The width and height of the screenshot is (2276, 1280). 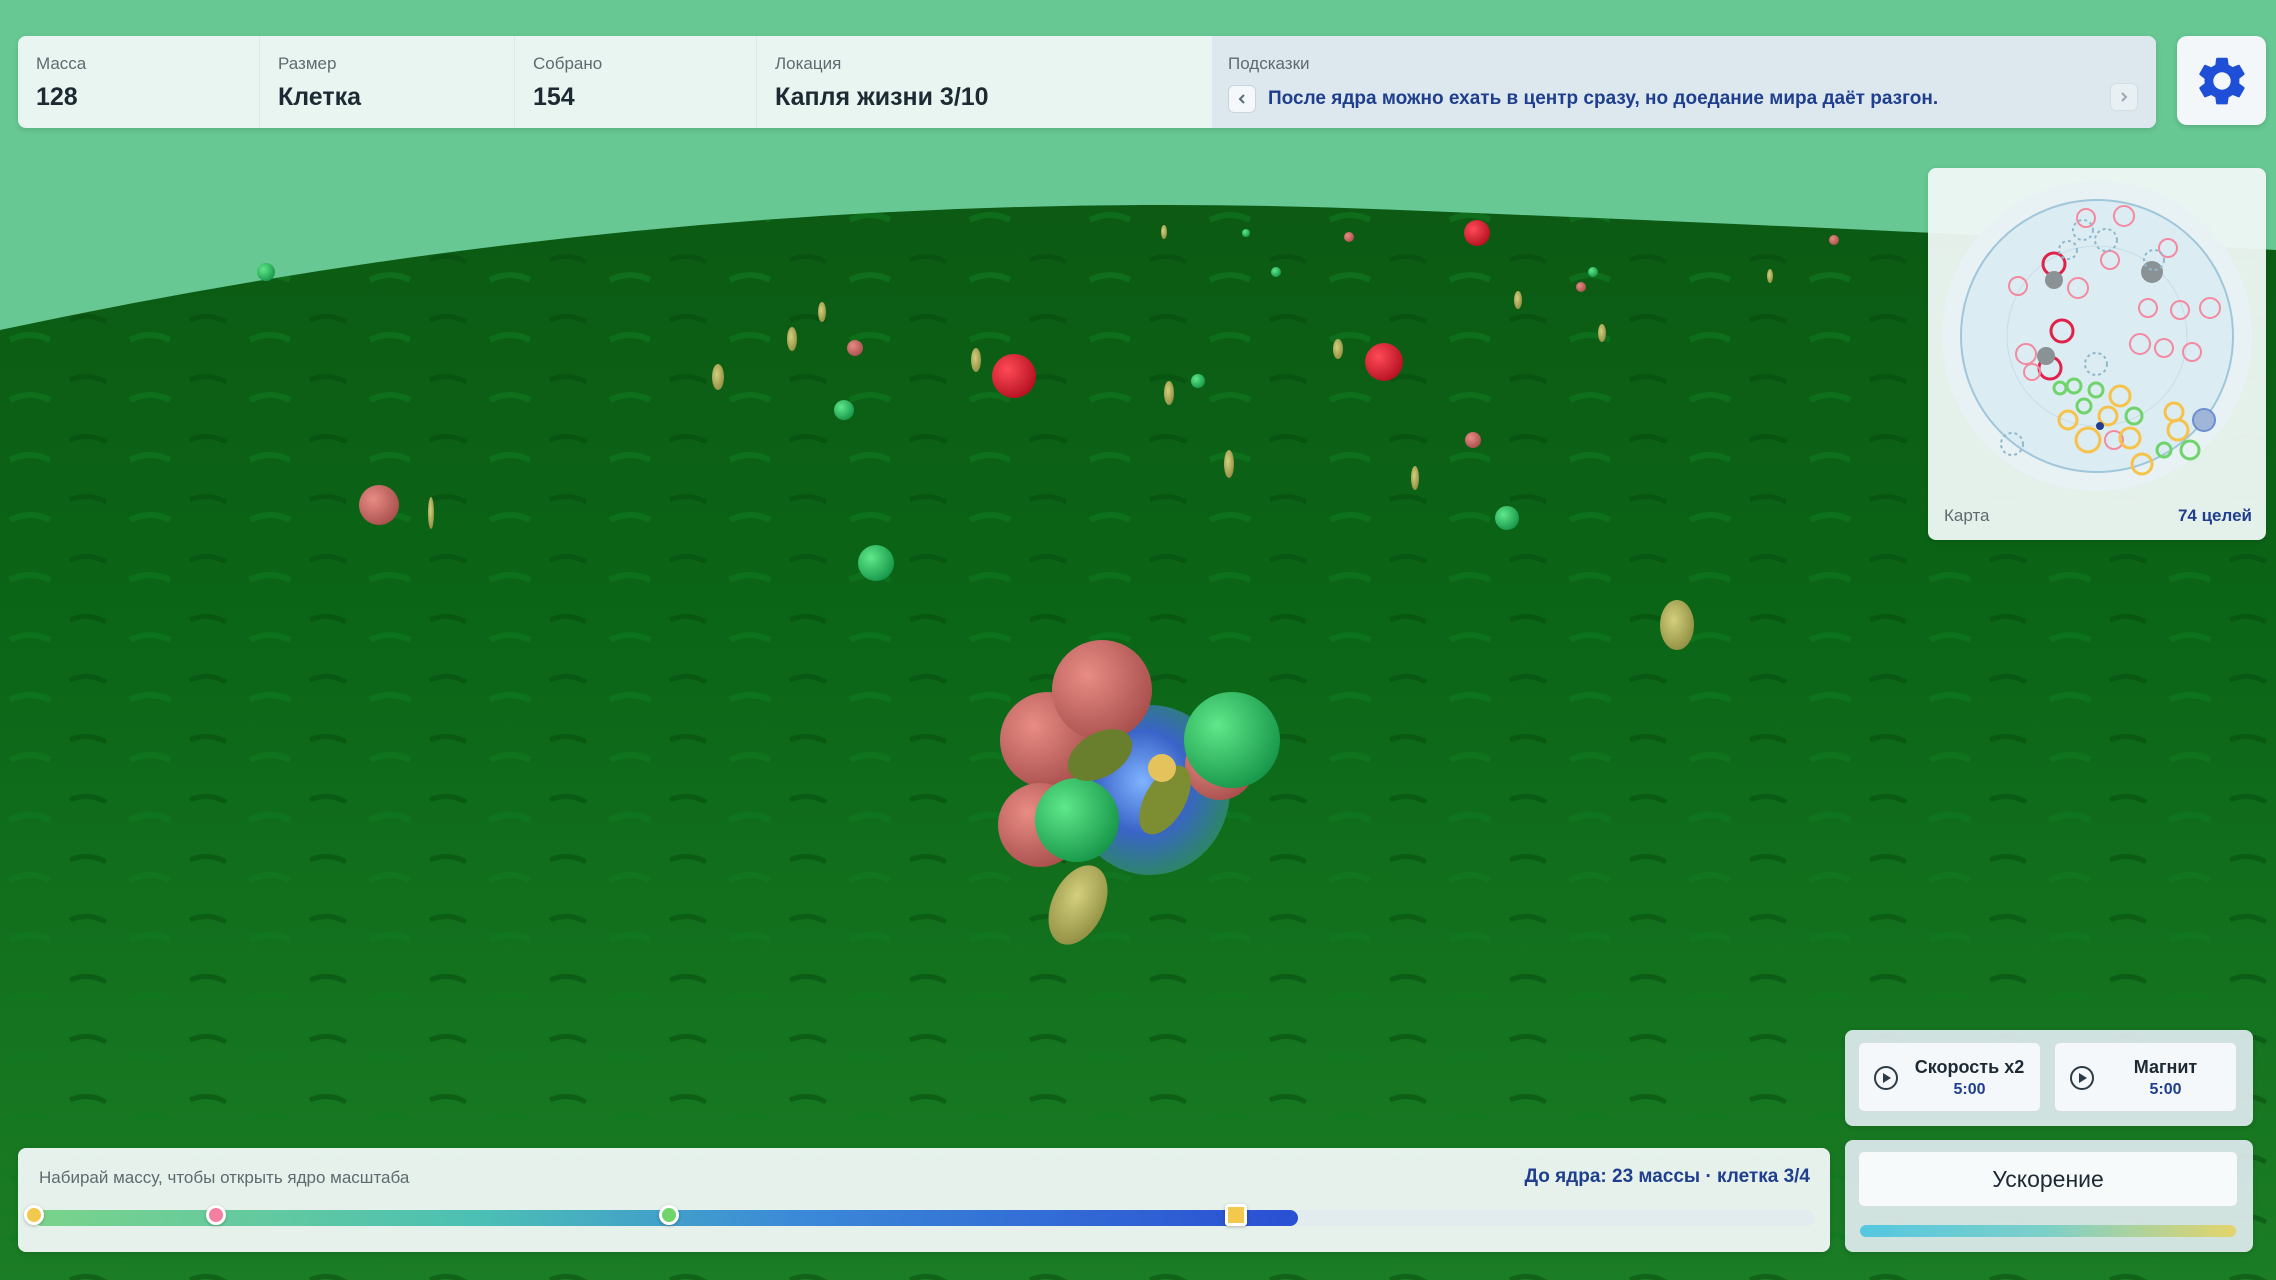 I want to click on speed-boost-timer: 5:00, so click(x=1969, y=1089).